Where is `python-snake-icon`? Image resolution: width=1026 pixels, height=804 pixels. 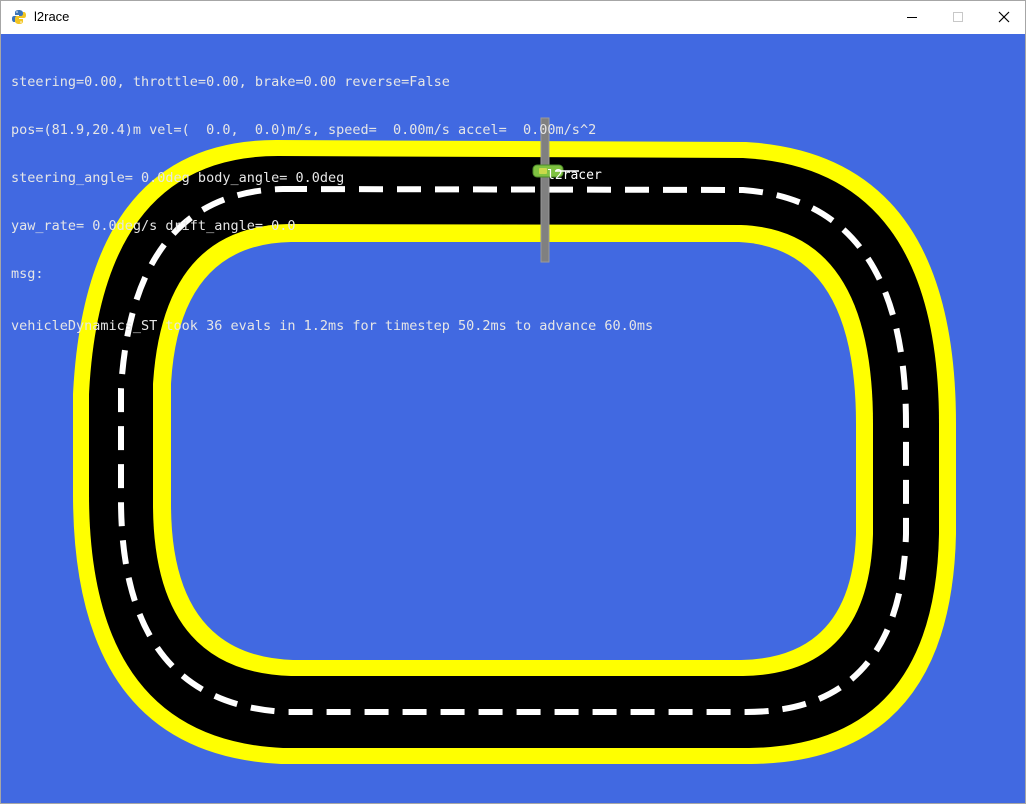 python-snake-icon is located at coordinates (19, 17).